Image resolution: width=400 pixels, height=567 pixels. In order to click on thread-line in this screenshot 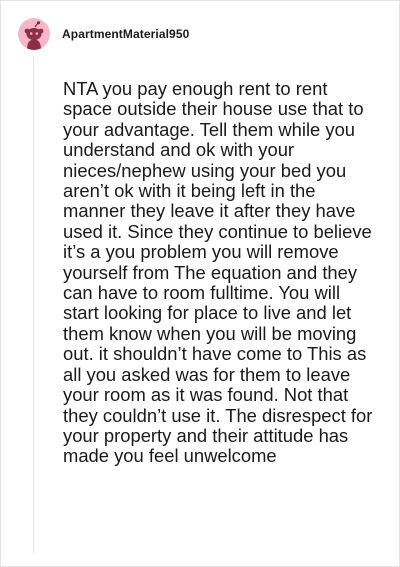, I will do `click(33, 305)`.